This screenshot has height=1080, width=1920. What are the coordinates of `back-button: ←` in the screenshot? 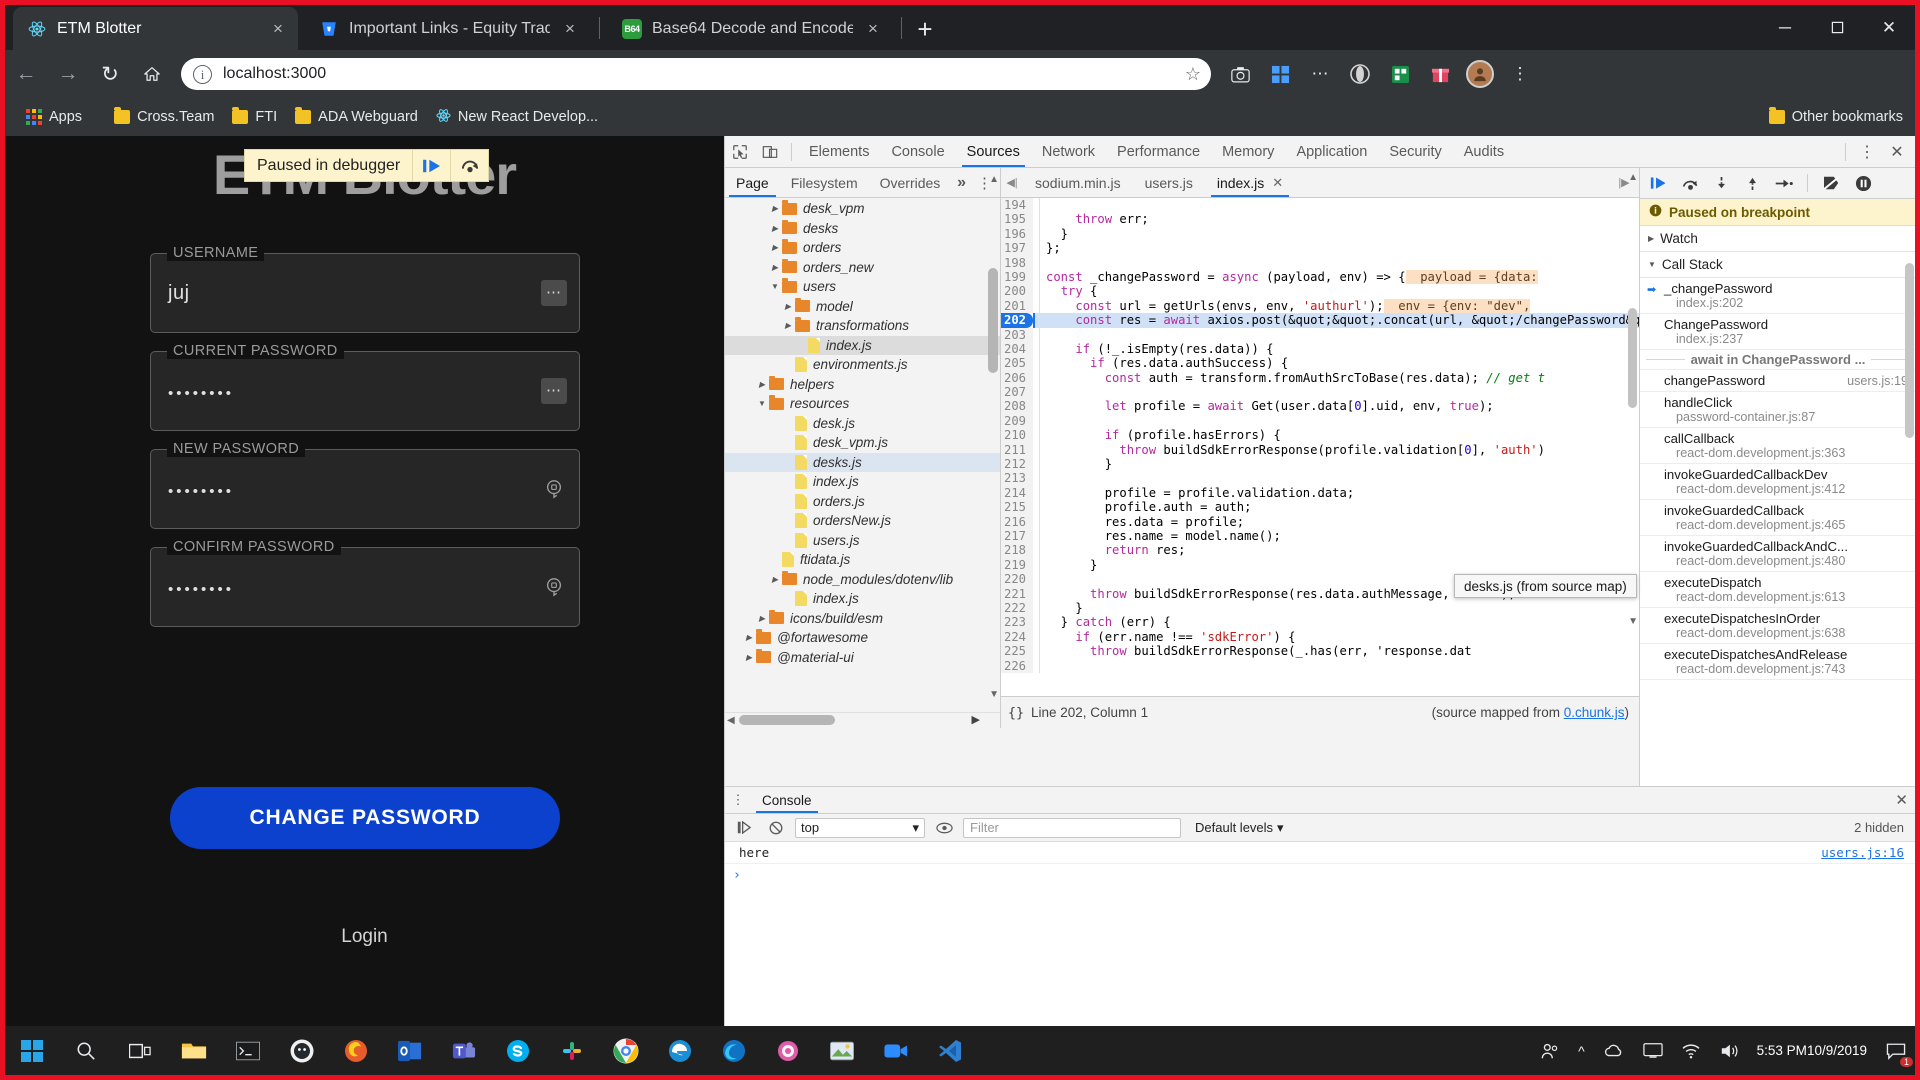 It's located at (26, 74).